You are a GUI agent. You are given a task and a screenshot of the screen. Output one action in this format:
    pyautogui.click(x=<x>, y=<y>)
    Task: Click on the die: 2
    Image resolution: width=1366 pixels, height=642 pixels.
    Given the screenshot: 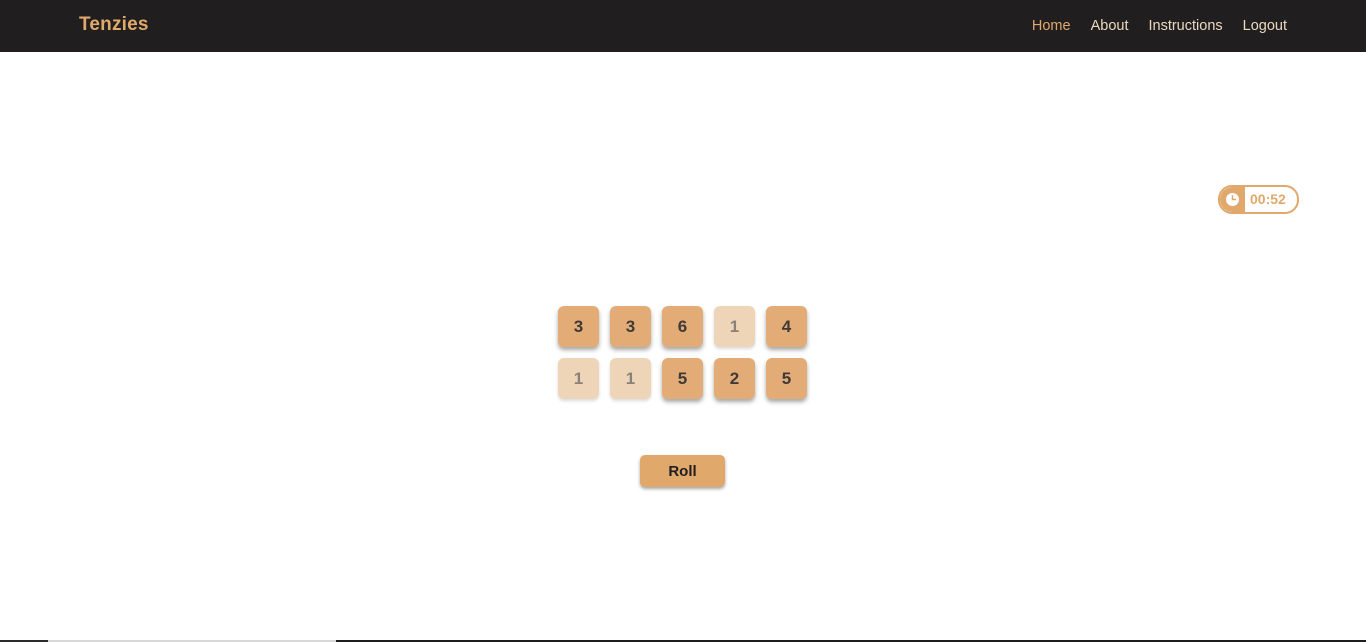 What is the action you would take?
    pyautogui.click(x=734, y=378)
    